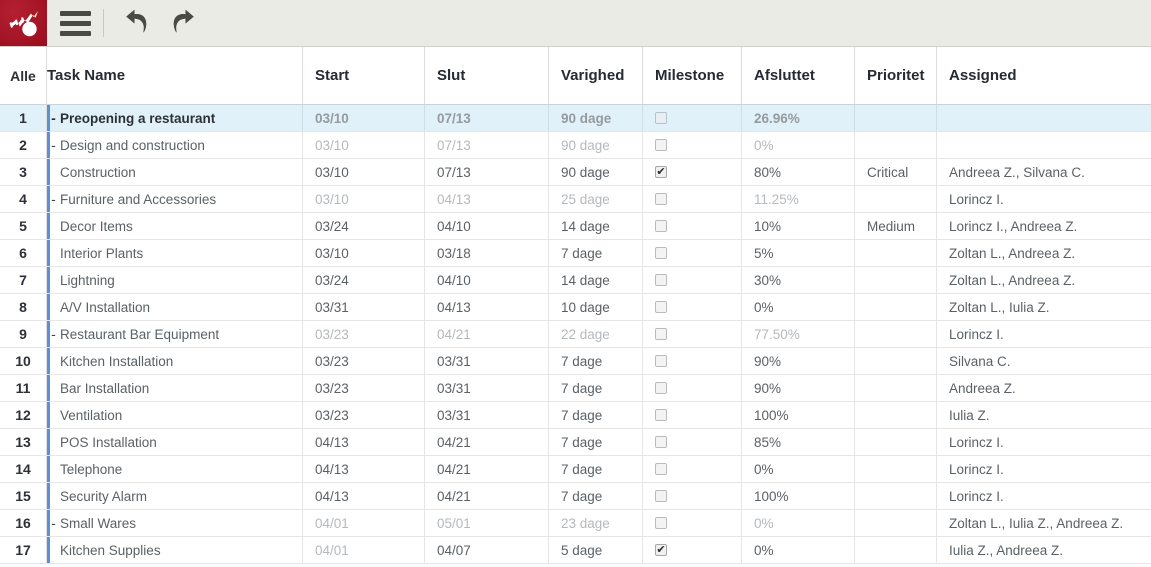 The image size is (1151, 567). Describe the element at coordinates (1044, 172) in the screenshot. I see `assigned-cell: Andreea Z., Silvana C.` at that location.